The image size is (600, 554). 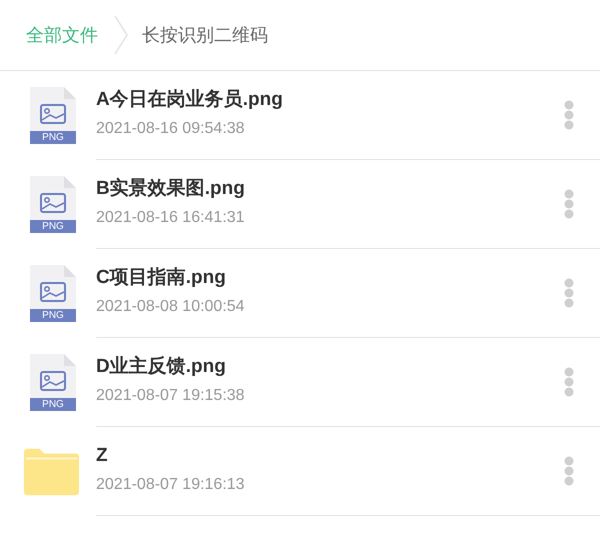 What do you see at coordinates (190, 100) in the screenshot?
I see `file-name: A今日在岗业务员.png` at bounding box center [190, 100].